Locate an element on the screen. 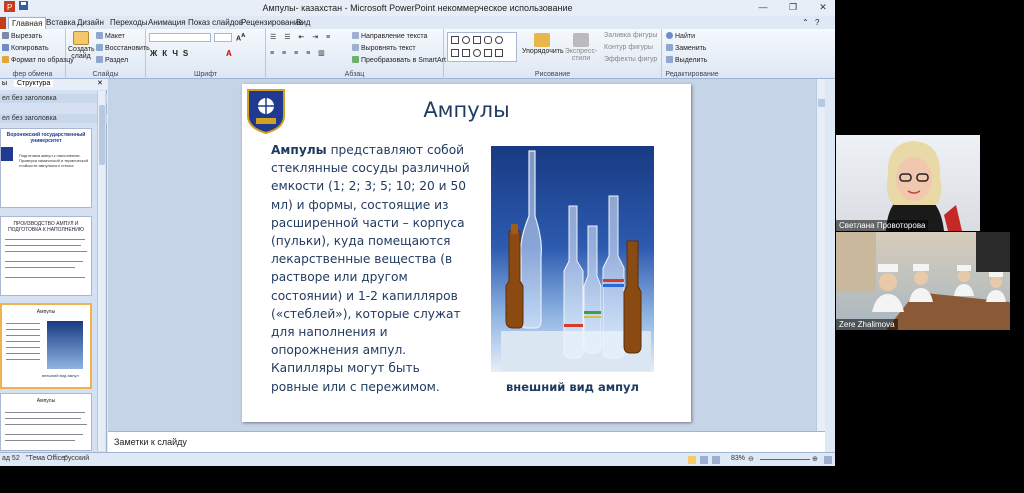 The height and width of the screenshot is (493, 1024). video-tile-presenter: Светлана Провоторова is located at coordinates (908, 183).